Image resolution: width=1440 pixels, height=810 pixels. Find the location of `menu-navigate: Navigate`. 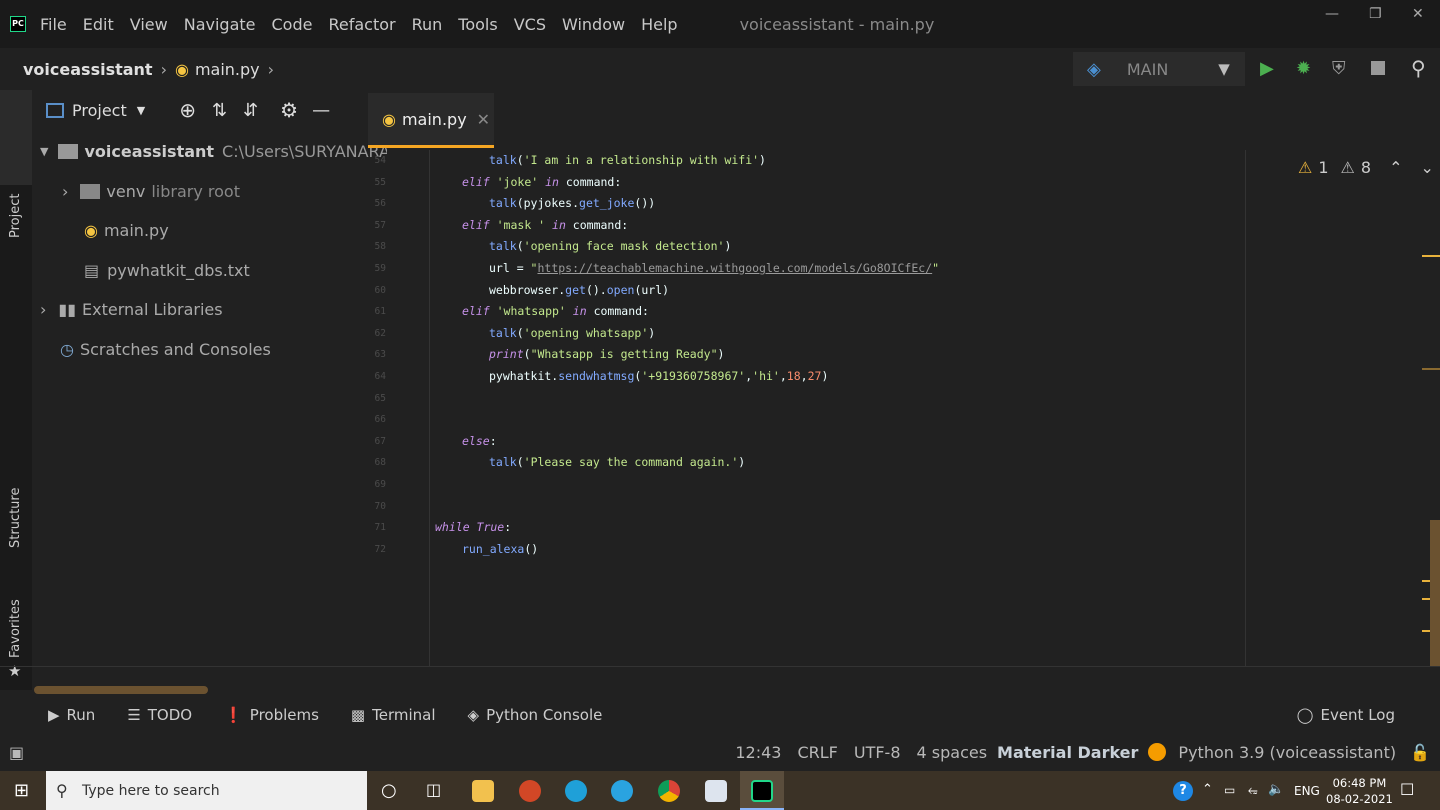

menu-navigate: Navigate is located at coordinates (220, 24).